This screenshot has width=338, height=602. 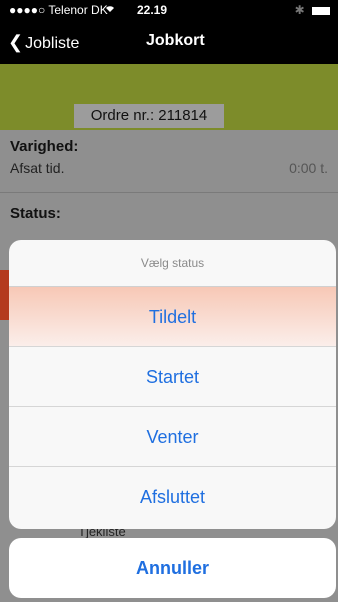 What do you see at coordinates (172, 377) in the screenshot?
I see `option-startet: Startet` at bounding box center [172, 377].